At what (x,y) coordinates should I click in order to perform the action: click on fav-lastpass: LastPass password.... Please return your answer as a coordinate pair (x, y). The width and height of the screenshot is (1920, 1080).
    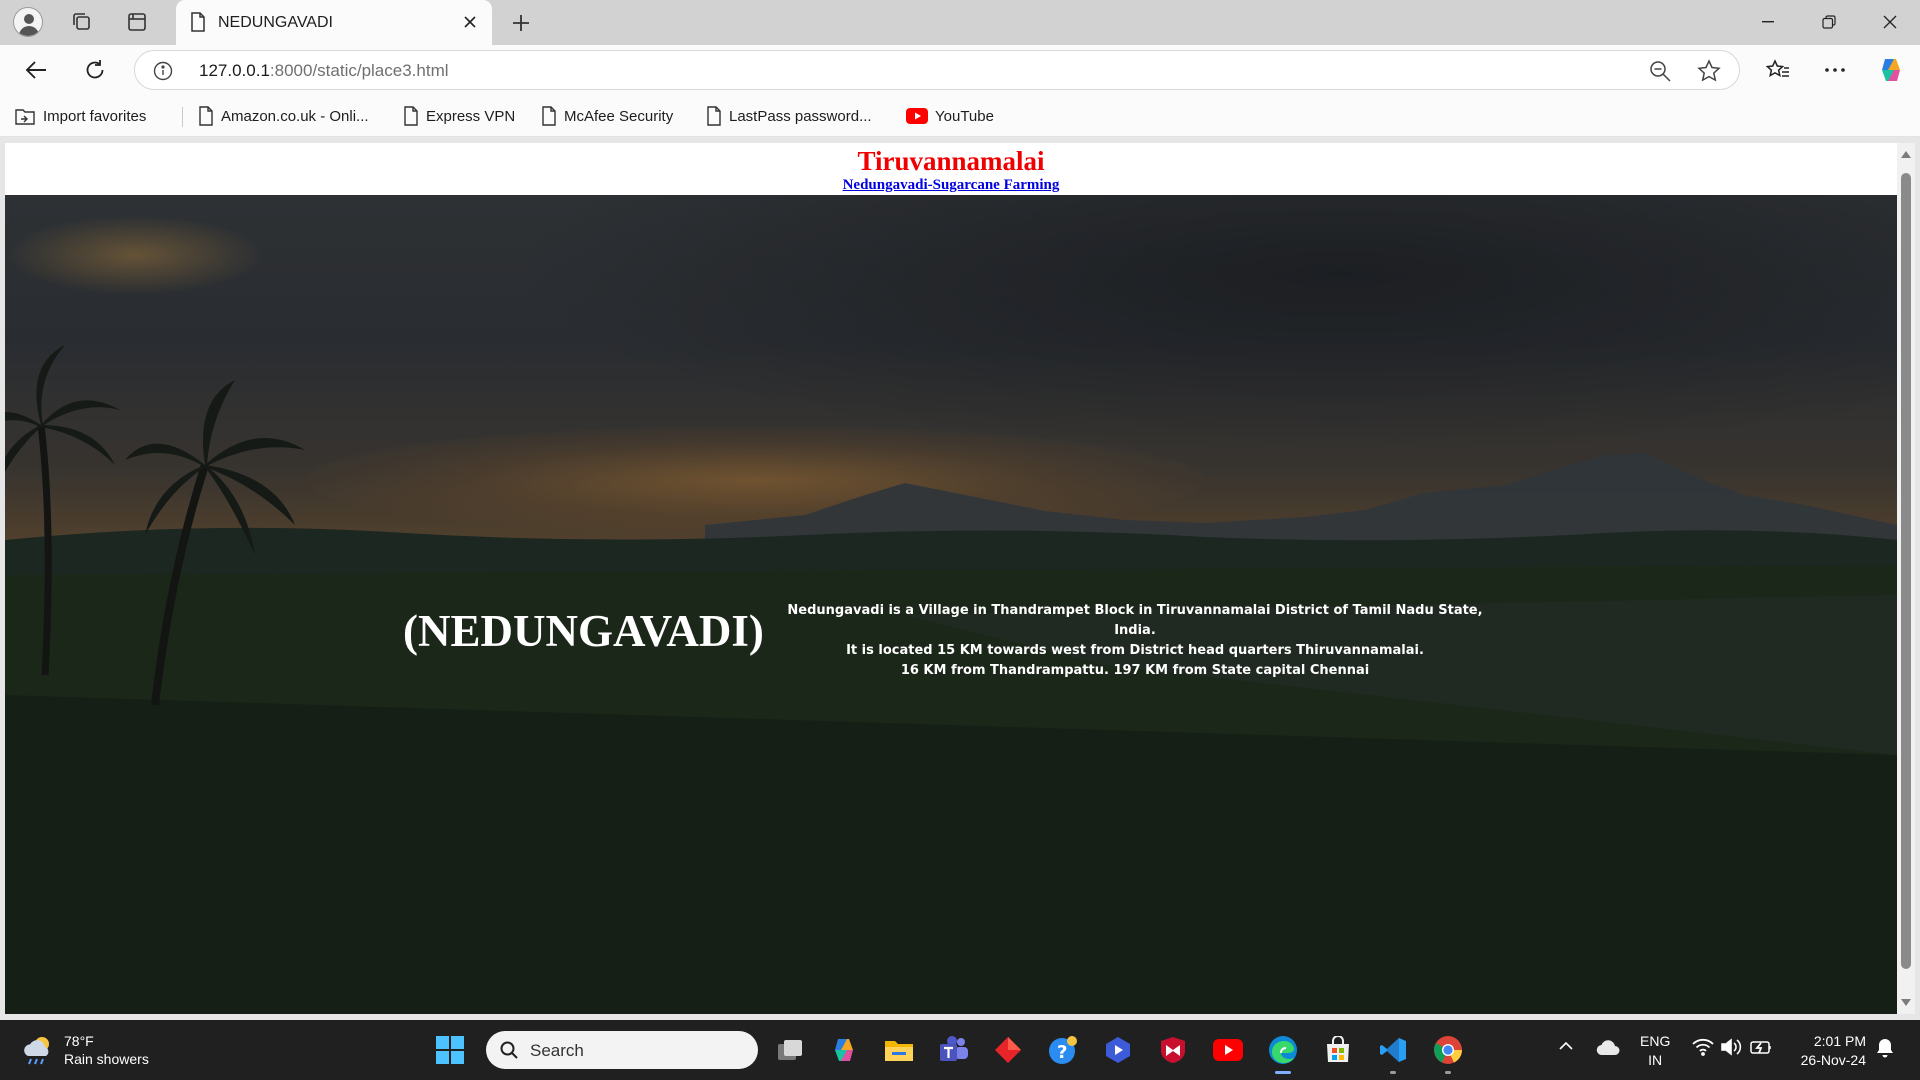
    Looking at the image, I should click on (789, 116).